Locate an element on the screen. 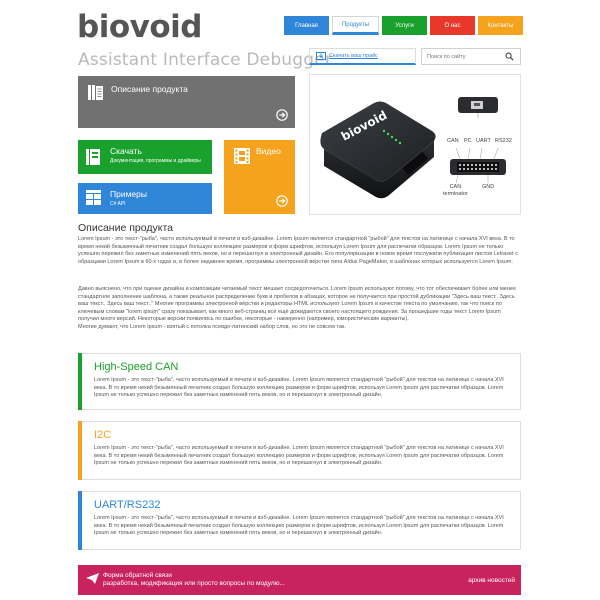  nav-tab-products: Продукты is located at coordinates (355, 25).